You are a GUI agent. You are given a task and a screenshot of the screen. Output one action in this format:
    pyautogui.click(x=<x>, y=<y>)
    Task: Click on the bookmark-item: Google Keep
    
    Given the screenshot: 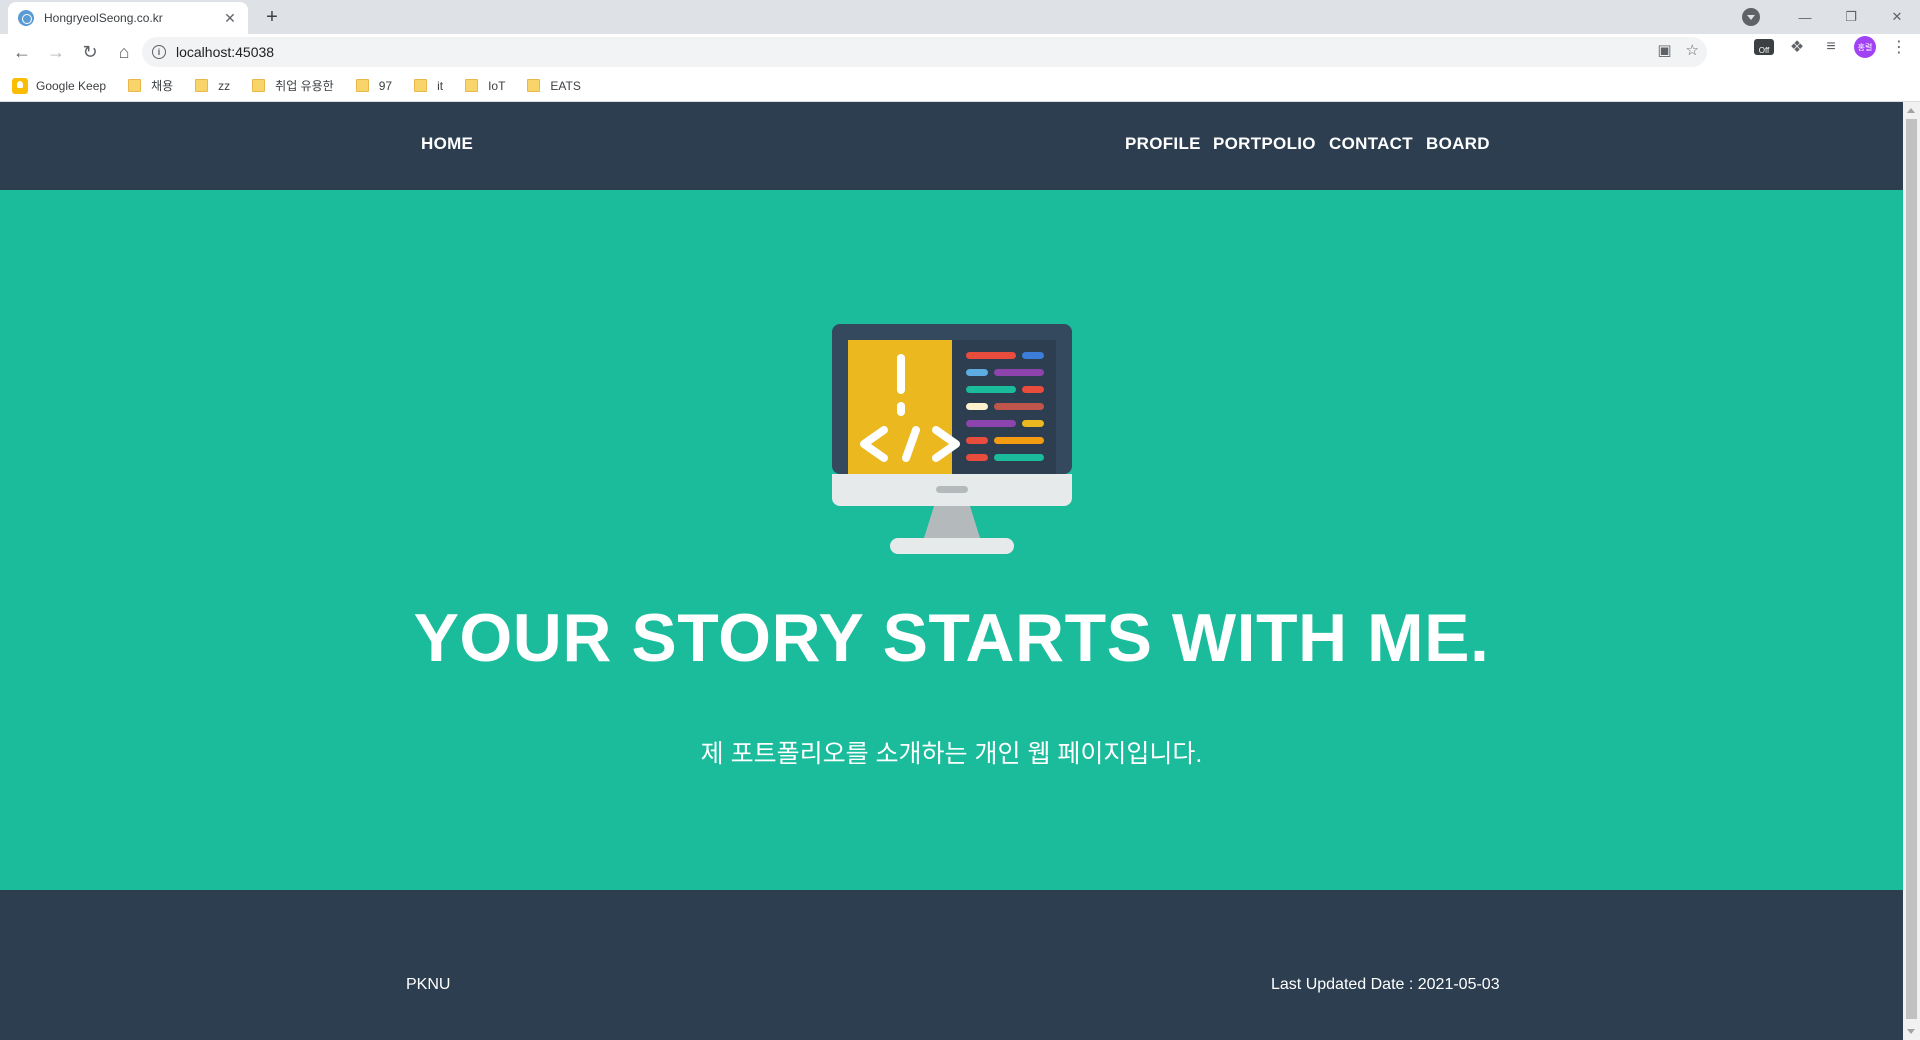 What is the action you would take?
    pyautogui.click(x=59, y=85)
    